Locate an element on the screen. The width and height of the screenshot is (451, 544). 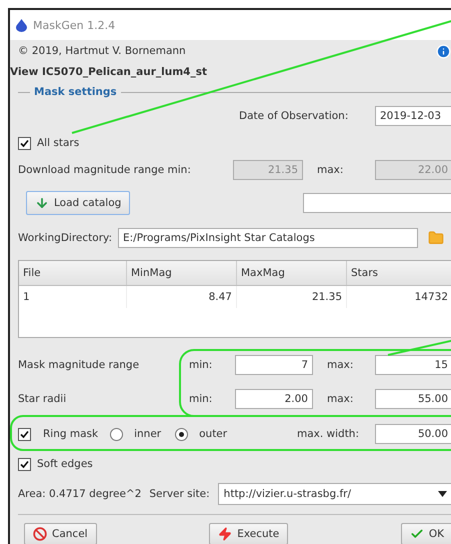
copyright-text: © 2019, Hartmut V. Bornemann is located at coordinates (102, 51).